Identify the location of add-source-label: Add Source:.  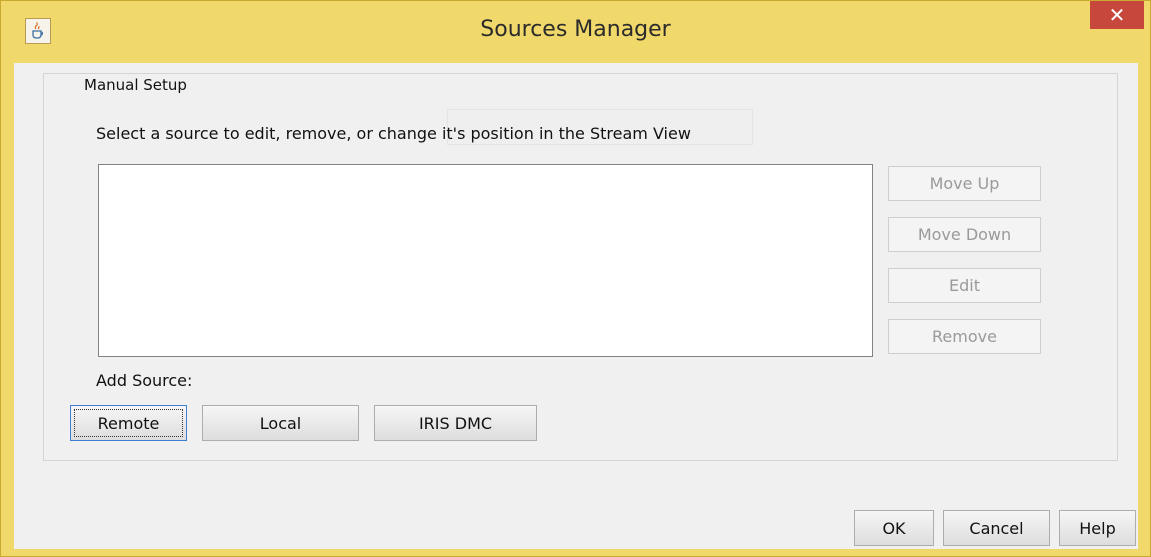
(144, 380).